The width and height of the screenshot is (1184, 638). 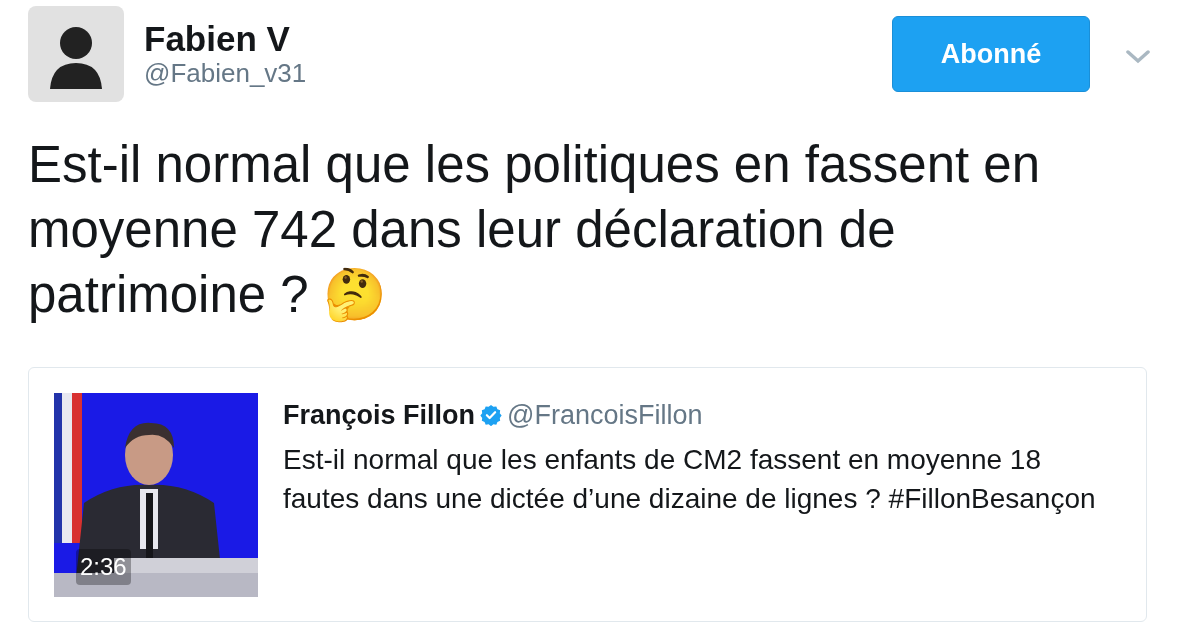 I want to click on avatar, so click(x=76, y=54).